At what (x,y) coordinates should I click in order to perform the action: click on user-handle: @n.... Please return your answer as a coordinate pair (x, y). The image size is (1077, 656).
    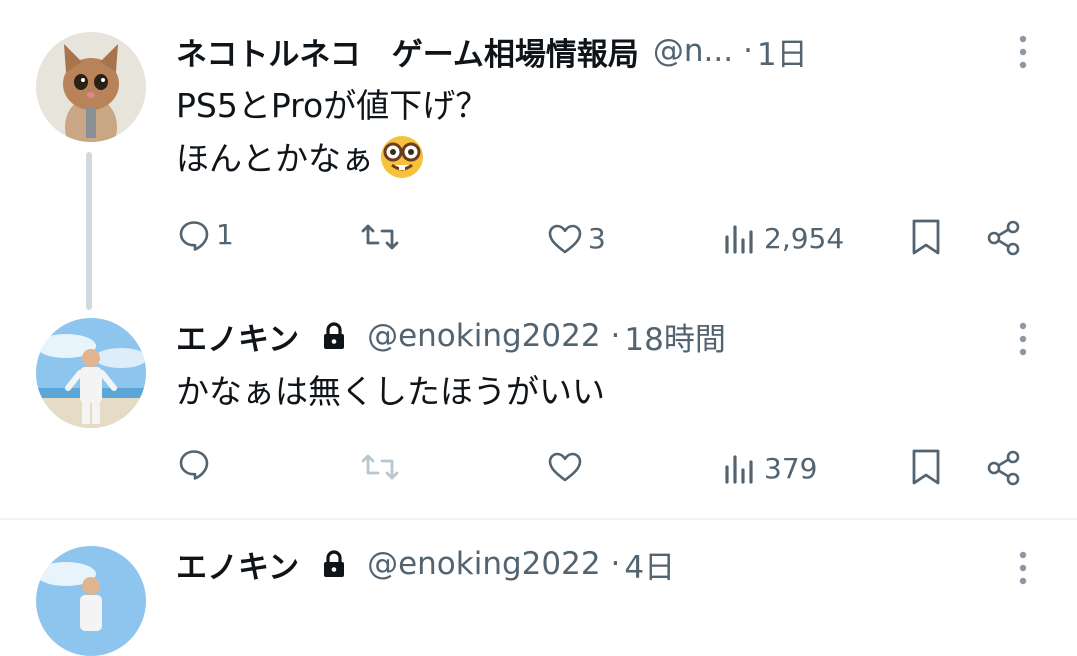
    Looking at the image, I should click on (693, 51).